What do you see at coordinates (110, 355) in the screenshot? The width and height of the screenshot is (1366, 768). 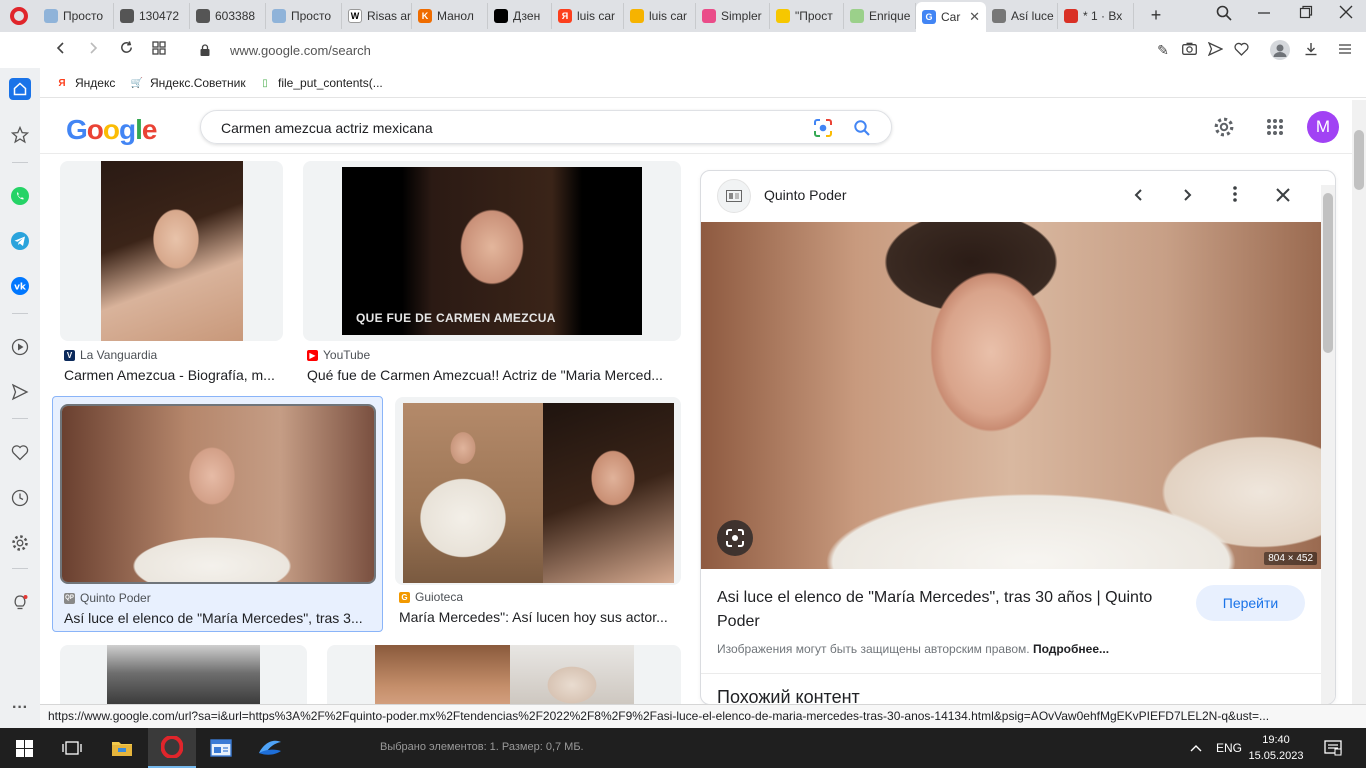 I see `result-source: V La Vanguardia` at bounding box center [110, 355].